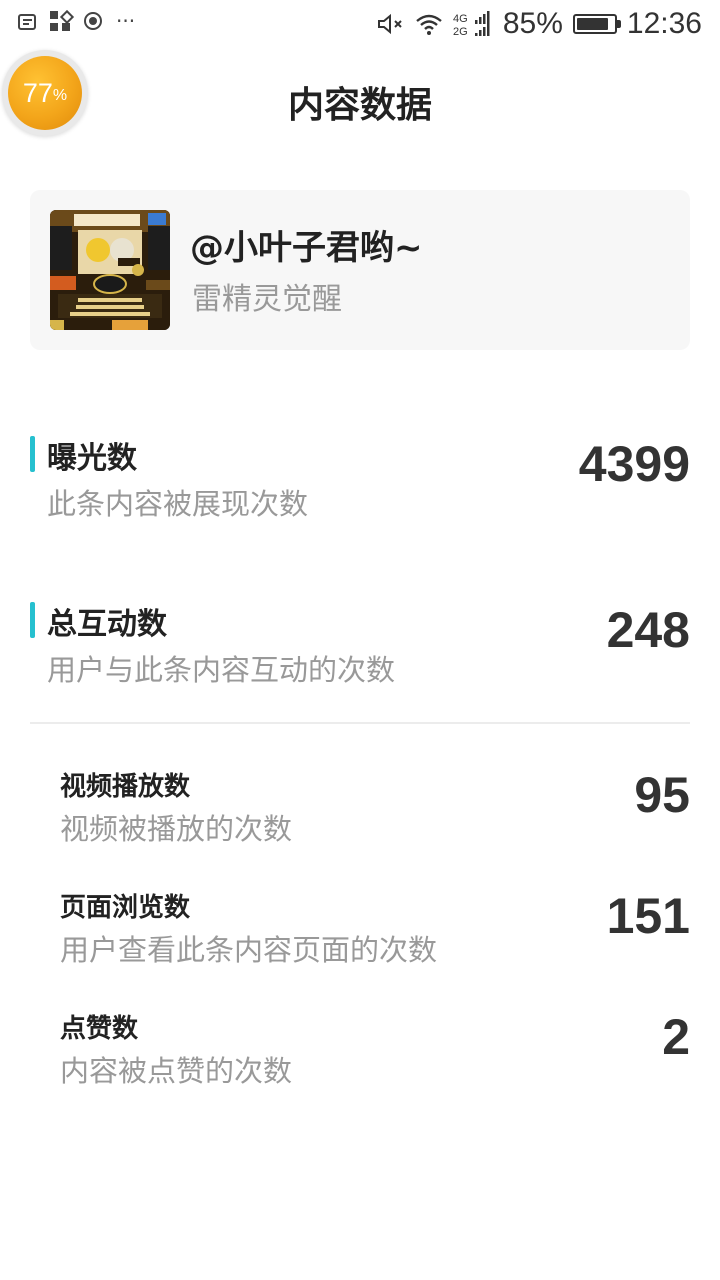 This screenshot has width=720, height=1280. Describe the element at coordinates (375, 811) in the screenshot. I see `metric-video-plays: 视频播放数 视频被播放的次数 95` at that location.